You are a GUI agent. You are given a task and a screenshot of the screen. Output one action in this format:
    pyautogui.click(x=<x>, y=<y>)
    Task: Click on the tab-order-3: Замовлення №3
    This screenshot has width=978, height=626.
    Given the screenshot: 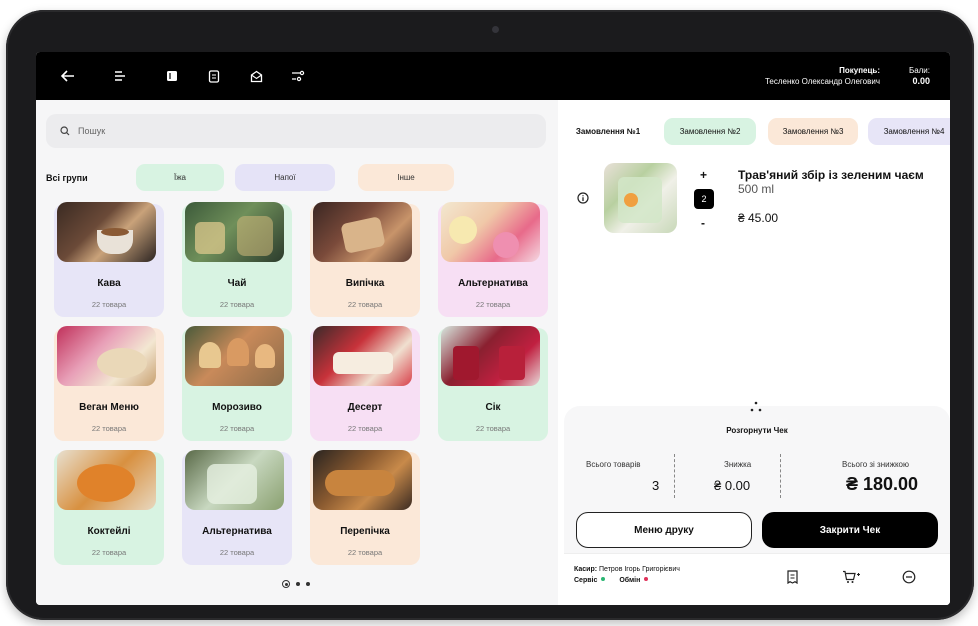 What is the action you would take?
    pyautogui.click(x=813, y=131)
    